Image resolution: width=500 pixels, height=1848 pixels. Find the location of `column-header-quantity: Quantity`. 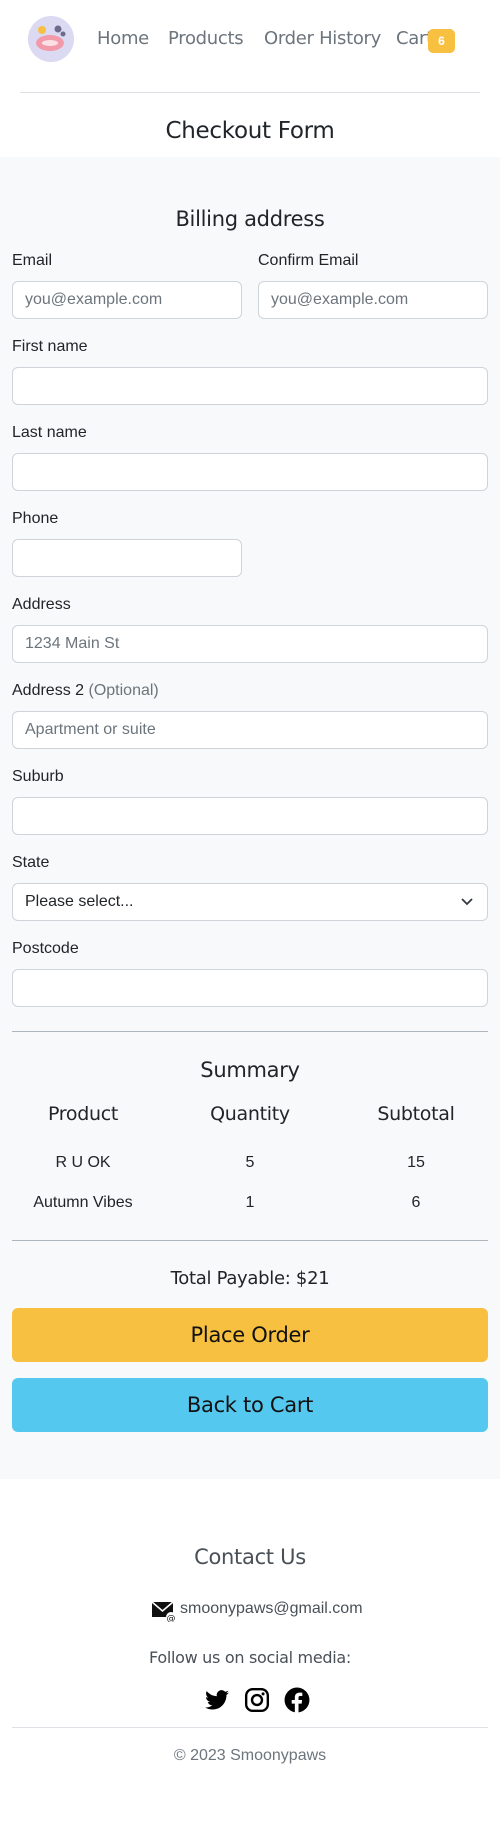

column-header-quantity: Quantity is located at coordinates (250, 1114).